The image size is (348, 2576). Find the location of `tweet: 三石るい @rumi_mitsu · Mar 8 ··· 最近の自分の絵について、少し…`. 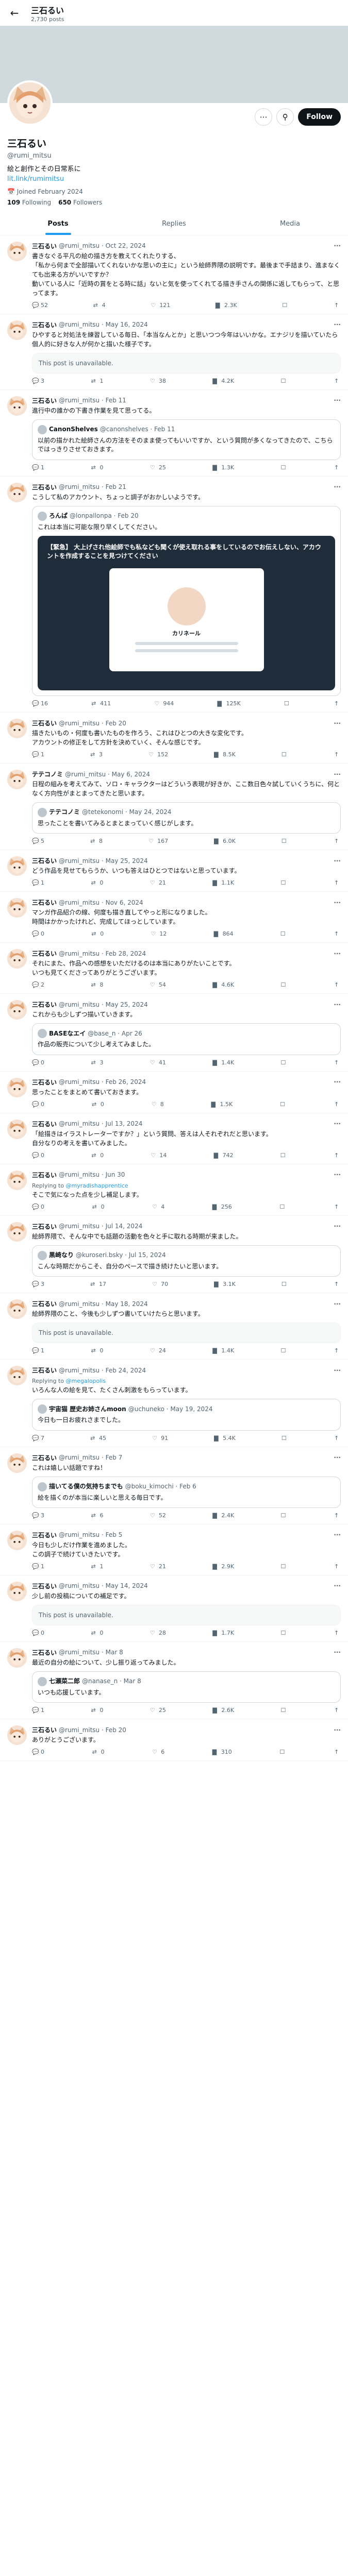

tweet: 三石るい @rumi_mitsu · Mar 8 ··· 最近の自分の絵について、少し… is located at coordinates (174, 1681).